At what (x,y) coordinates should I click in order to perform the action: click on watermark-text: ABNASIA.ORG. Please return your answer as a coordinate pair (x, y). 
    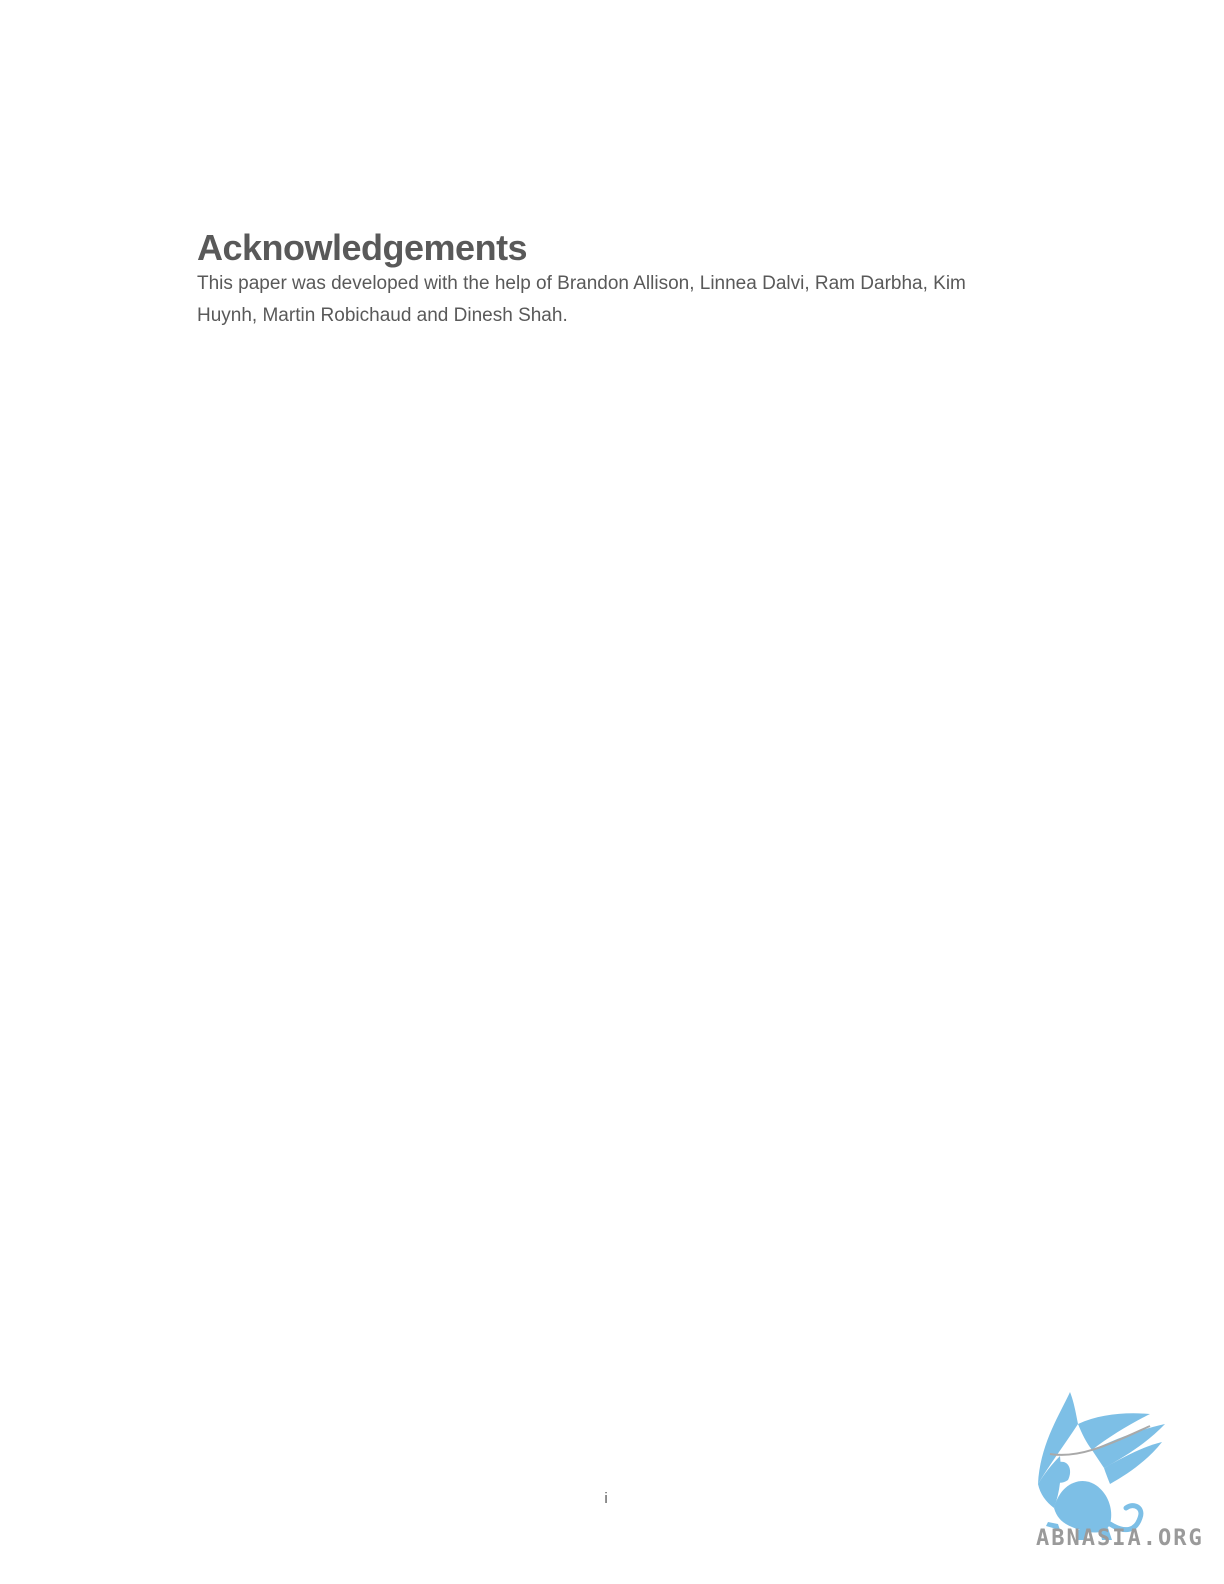
    Looking at the image, I should click on (1120, 1538).